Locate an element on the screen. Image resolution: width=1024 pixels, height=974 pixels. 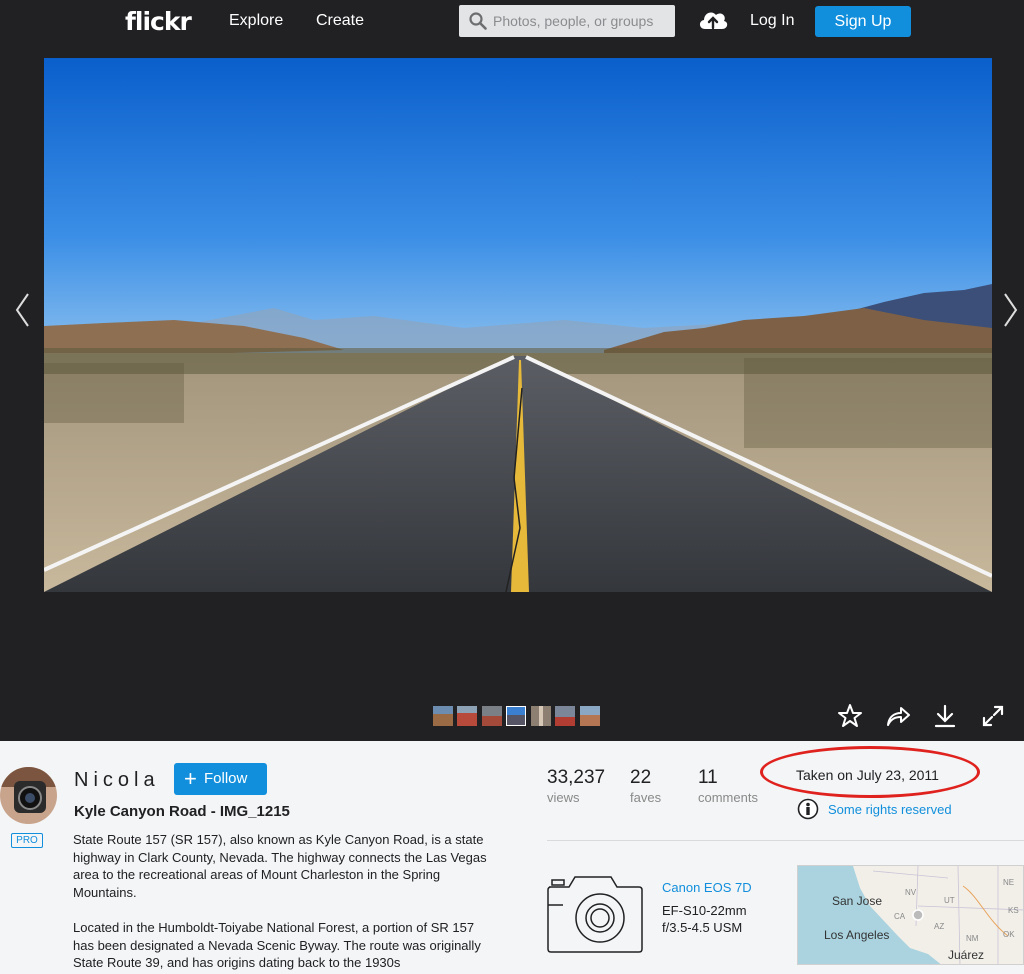
map-state-label: NV is located at coordinates (911, 892).